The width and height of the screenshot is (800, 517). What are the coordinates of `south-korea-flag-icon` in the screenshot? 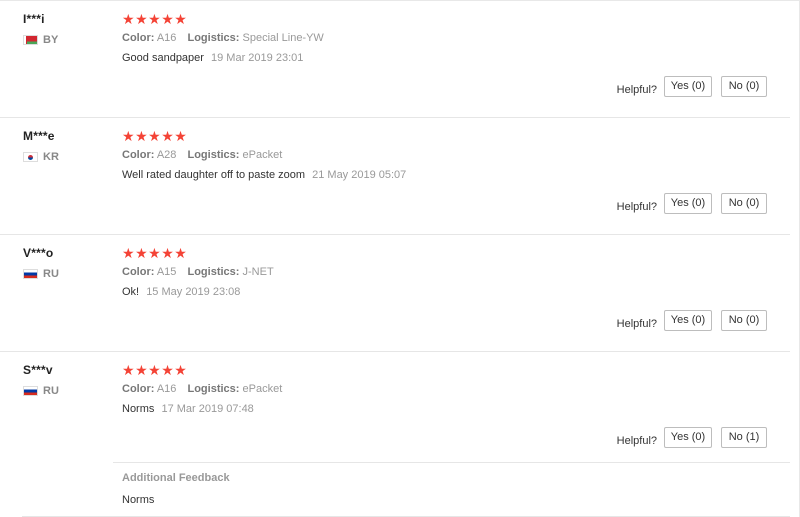 It's located at (30, 157).